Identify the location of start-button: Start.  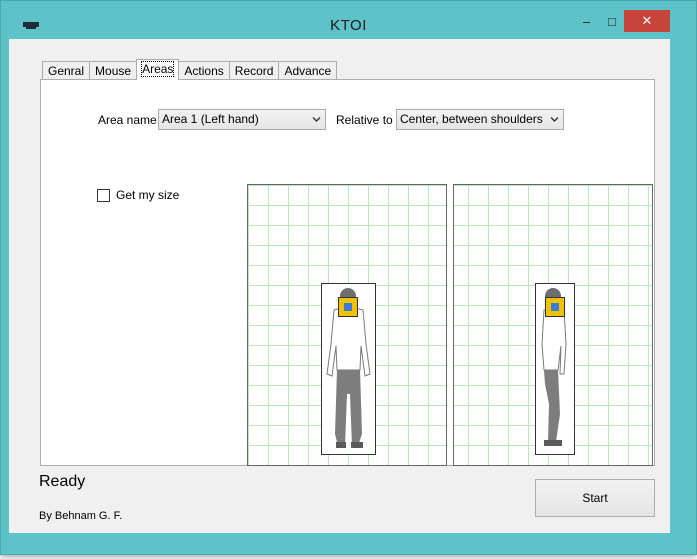
(595, 498).